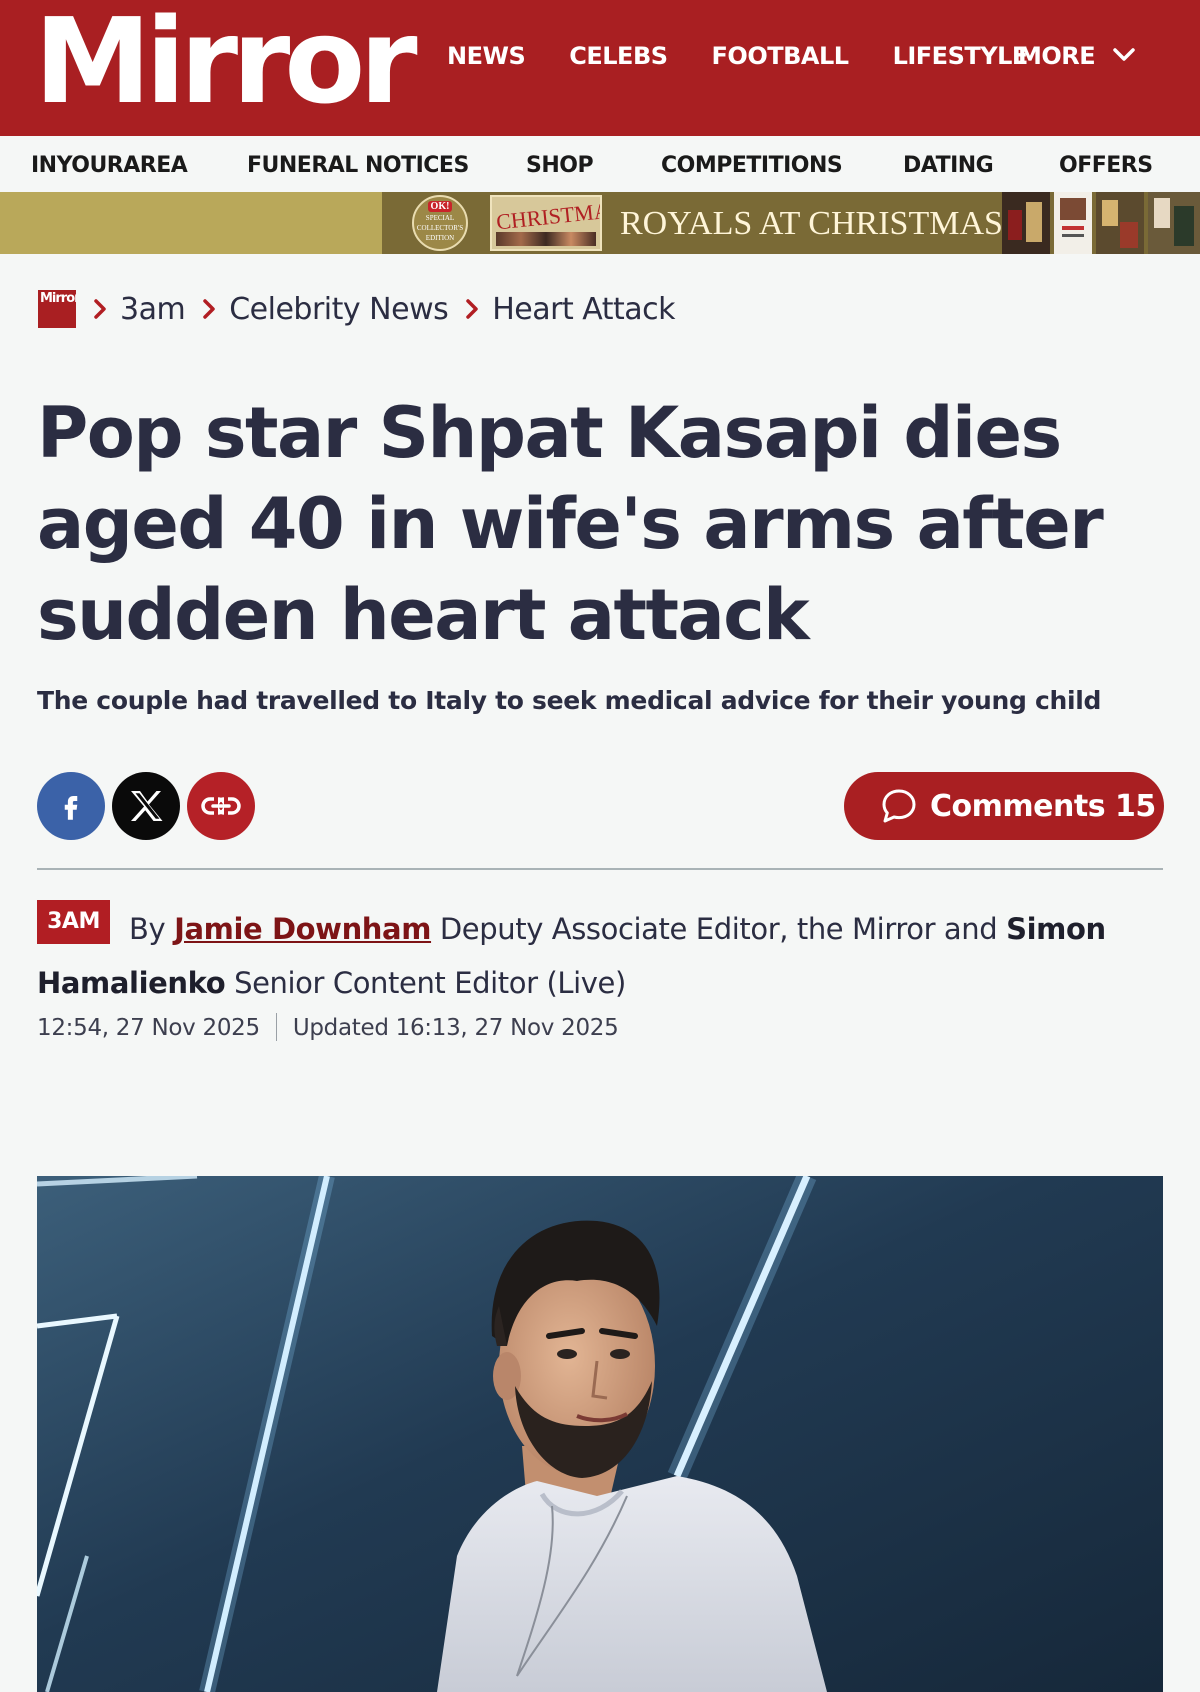 This screenshot has width=1200, height=1692. I want to click on breadcrumb: Mirror 3am Celebrity News Heart Attack, so click(357, 309).